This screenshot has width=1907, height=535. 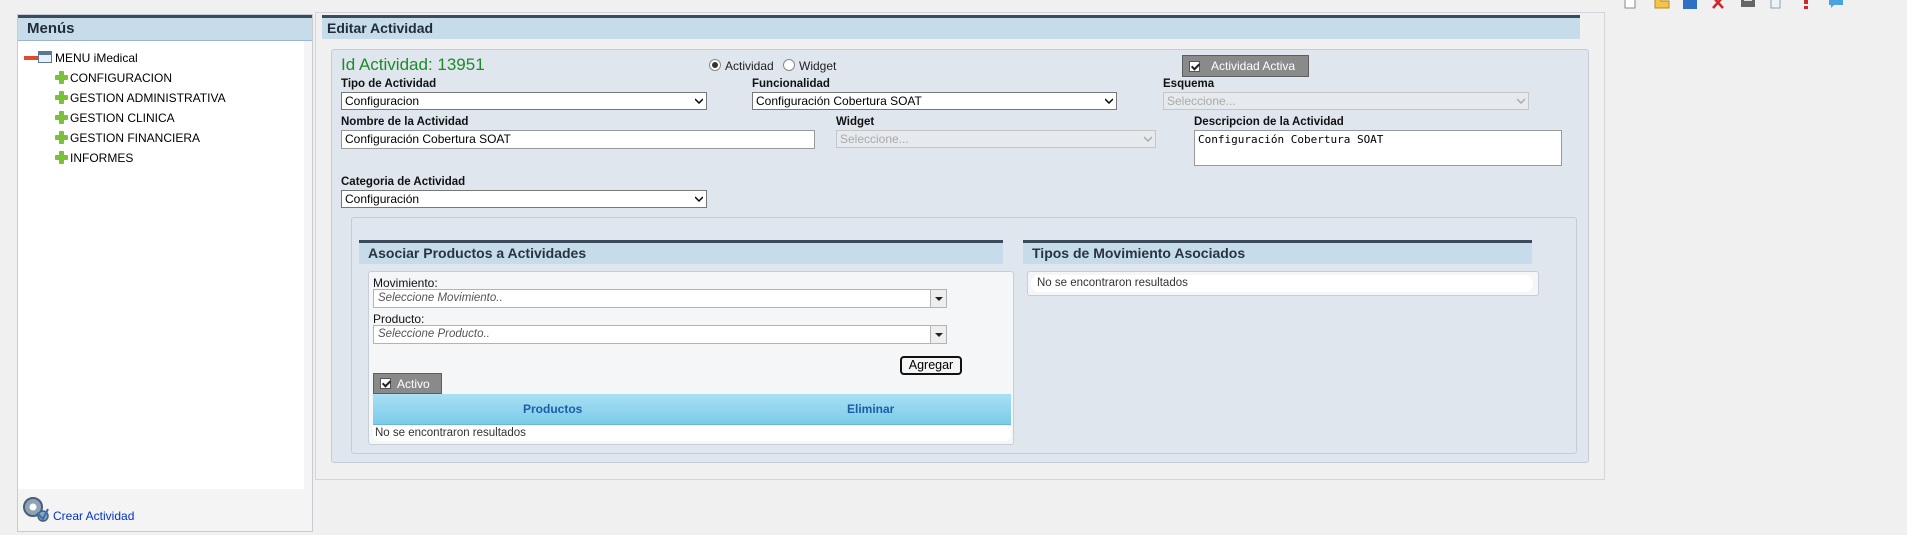 What do you see at coordinates (122, 118) in the screenshot?
I see `tree-item-gestion-clinica: GESTION CLINICA` at bounding box center [122, 118].